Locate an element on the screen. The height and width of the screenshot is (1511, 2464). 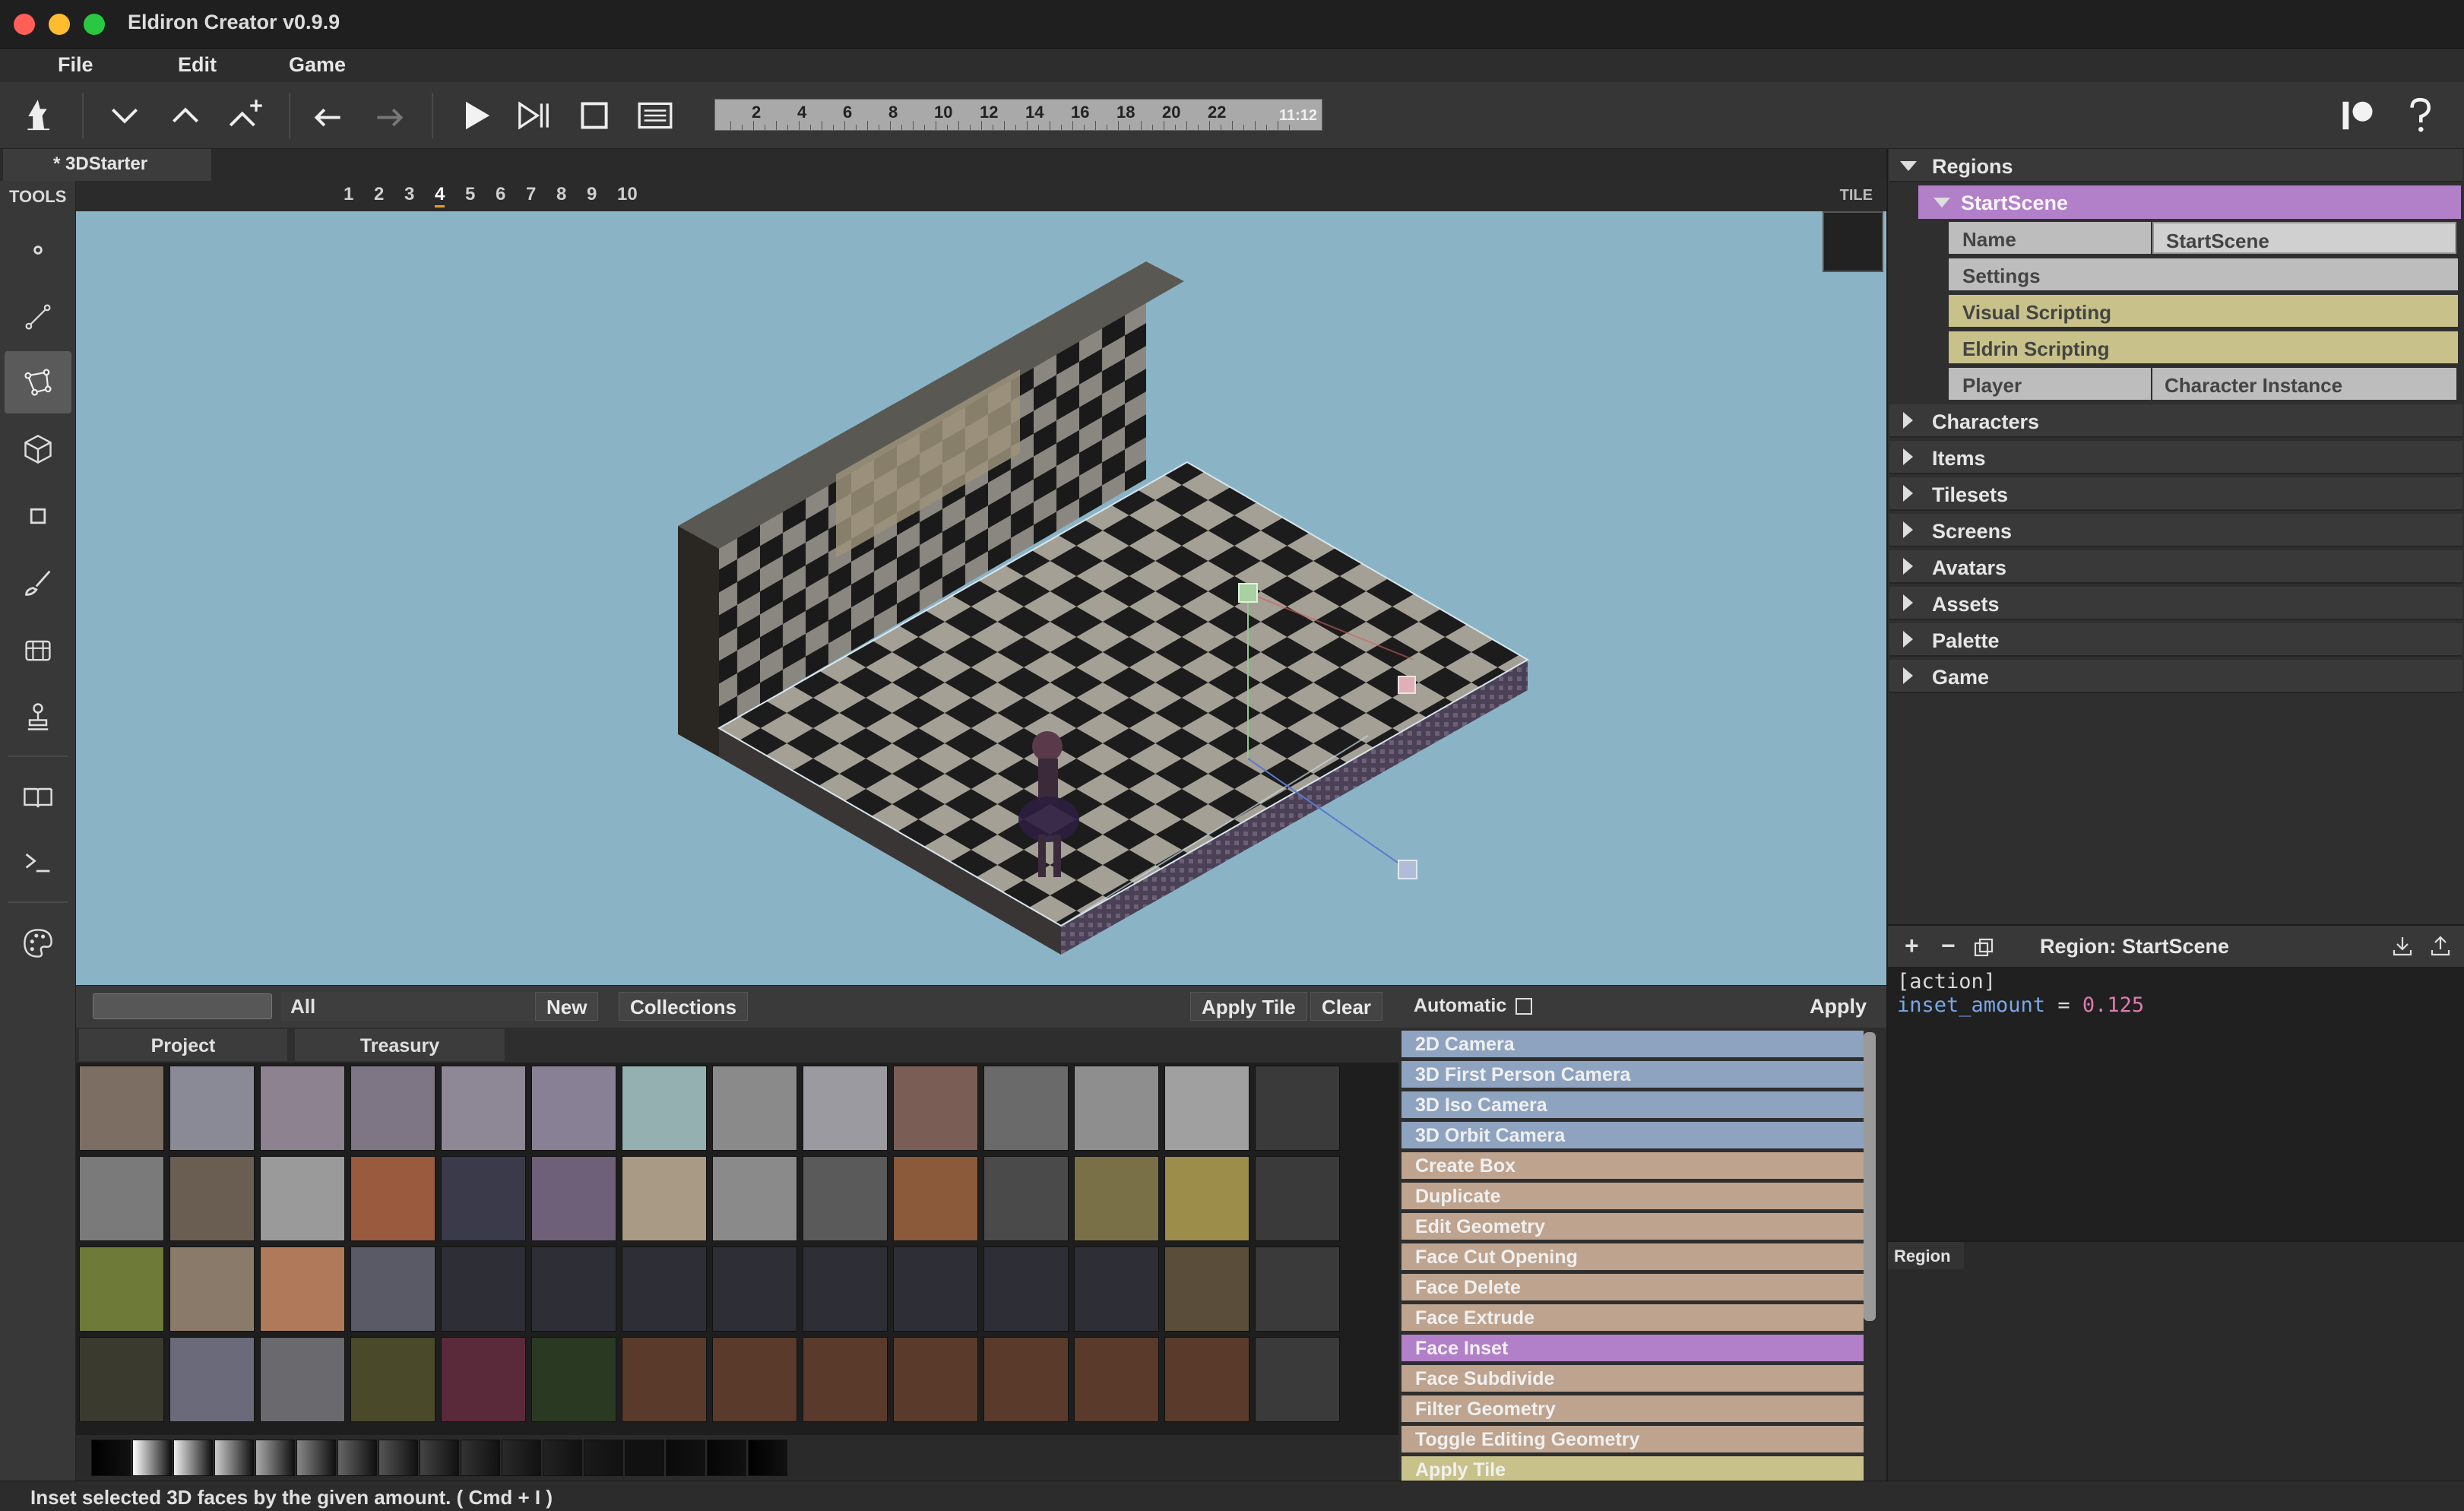
action-face-inset: Face Inset is located at coordinates (1632, 1348).